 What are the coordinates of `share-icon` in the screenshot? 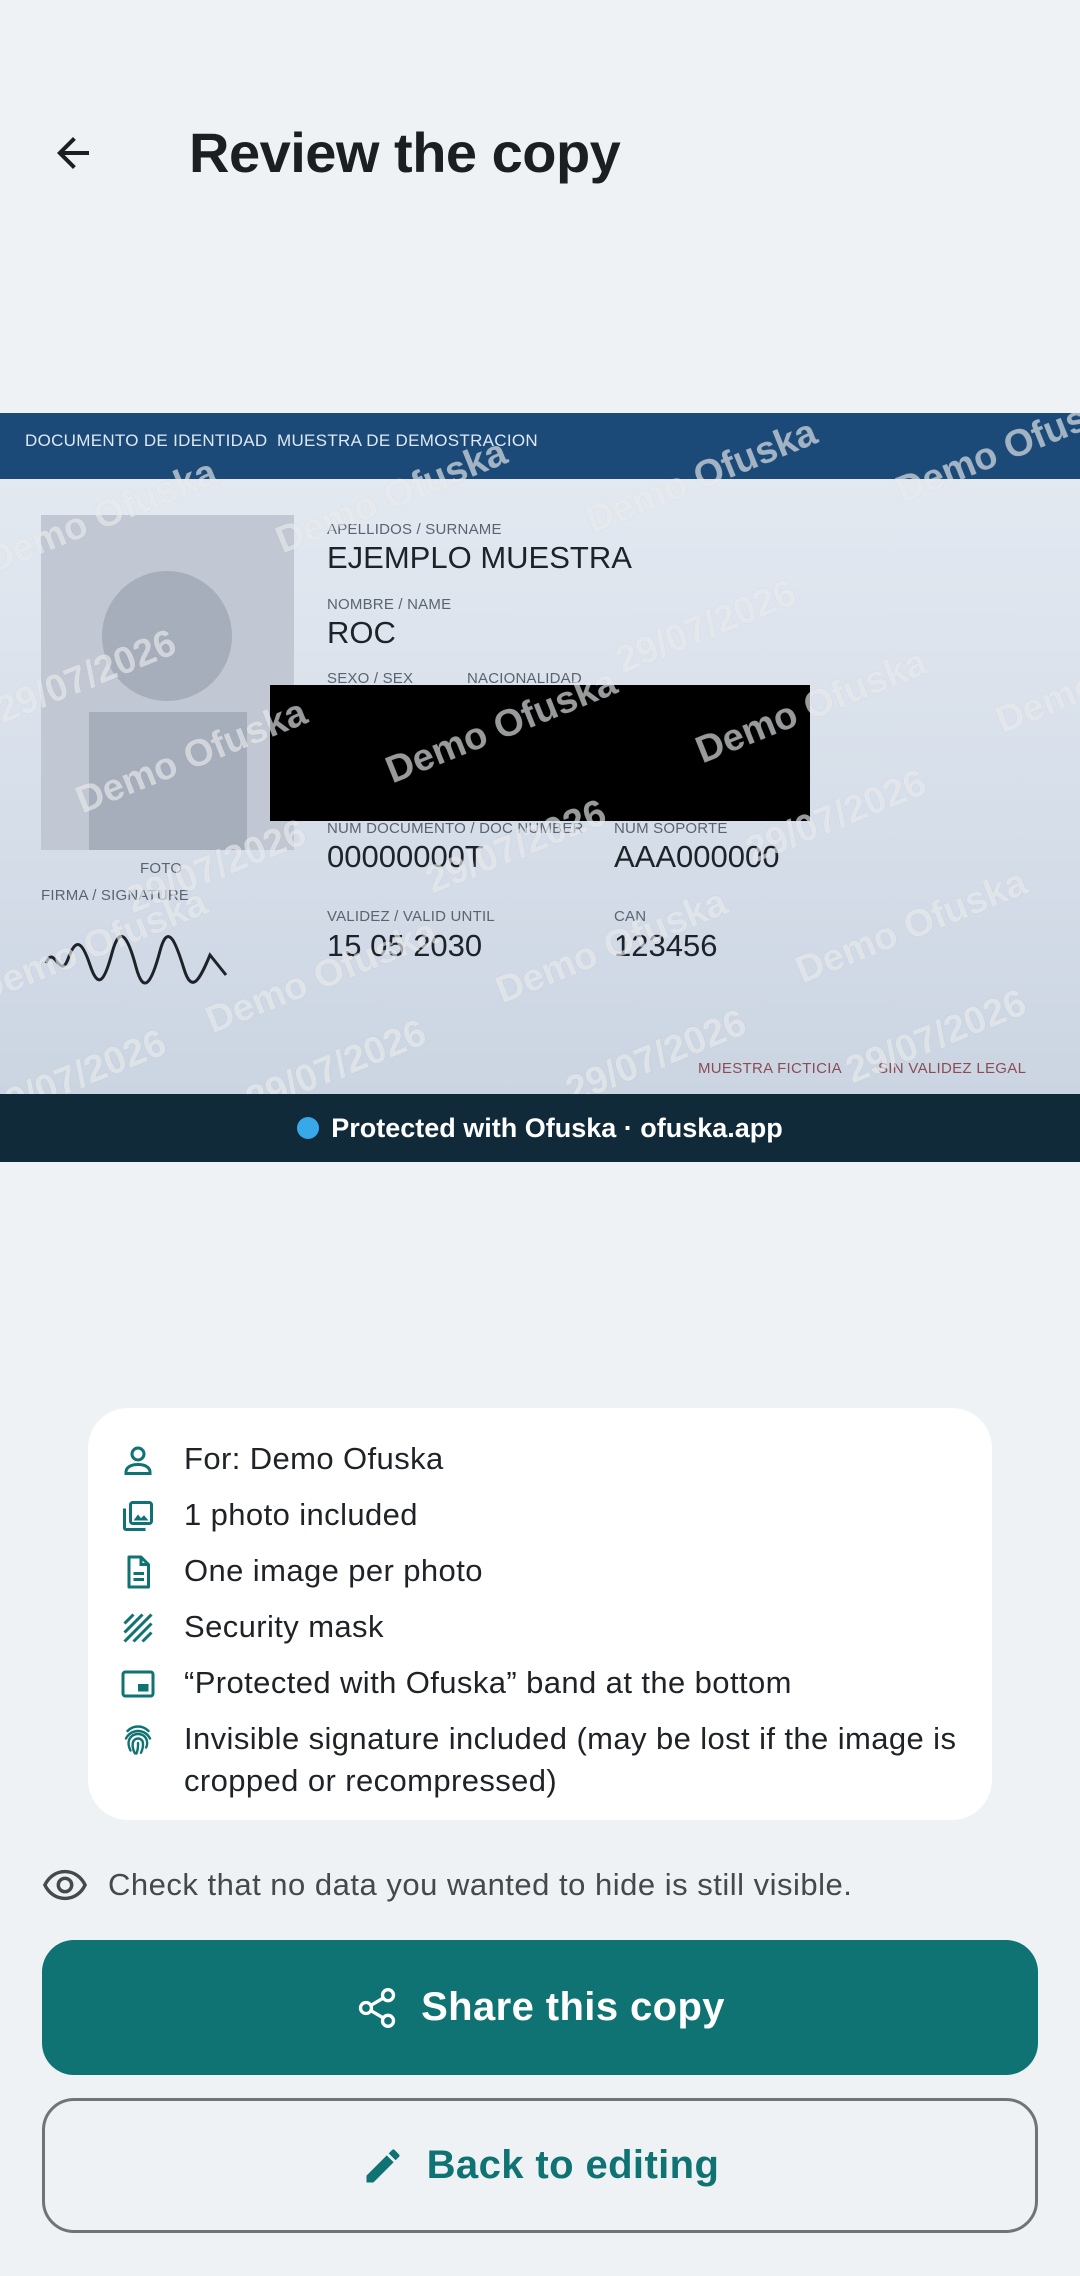 It's located at (377, 2007).